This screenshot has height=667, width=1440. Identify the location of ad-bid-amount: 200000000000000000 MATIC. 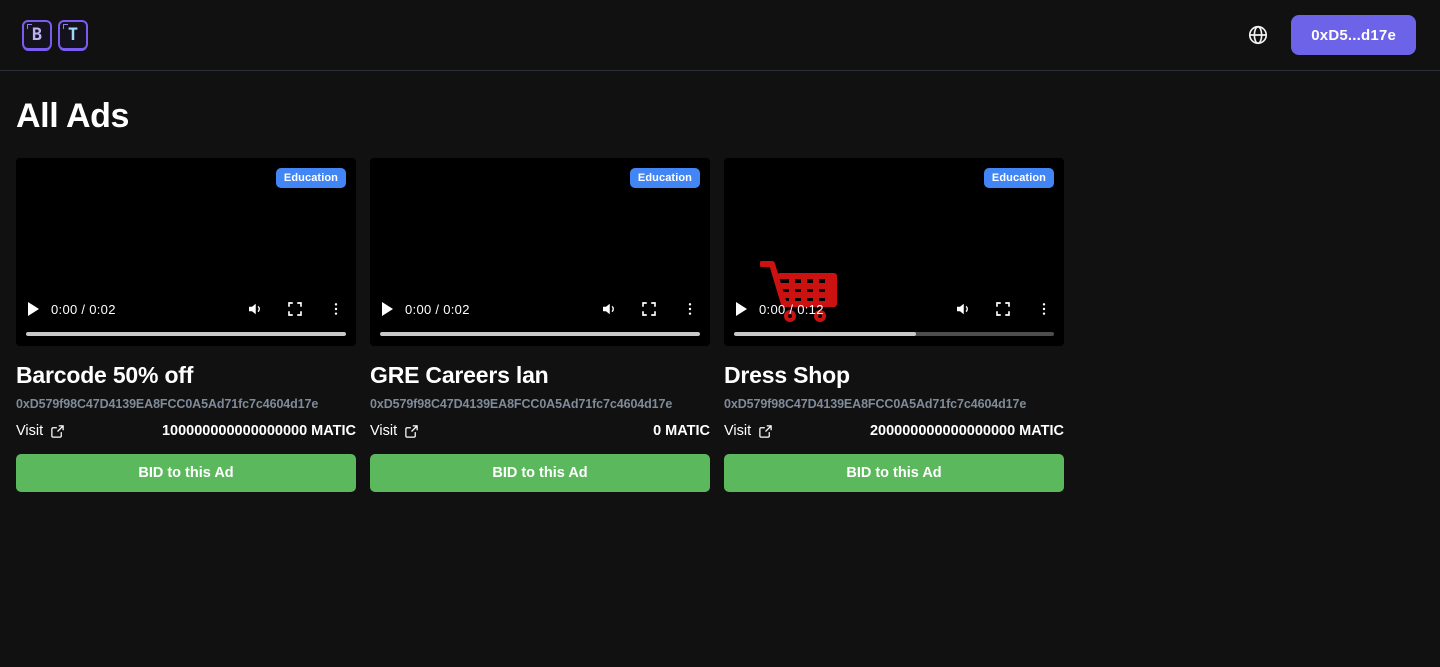
(966, 431).